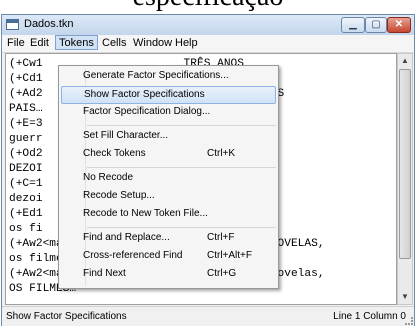 This screenshot has width=416, height=327. Describe the element at coordinates (114, 153) in the screenshot. I see `menu-item-label: Check Tokens` at that location.